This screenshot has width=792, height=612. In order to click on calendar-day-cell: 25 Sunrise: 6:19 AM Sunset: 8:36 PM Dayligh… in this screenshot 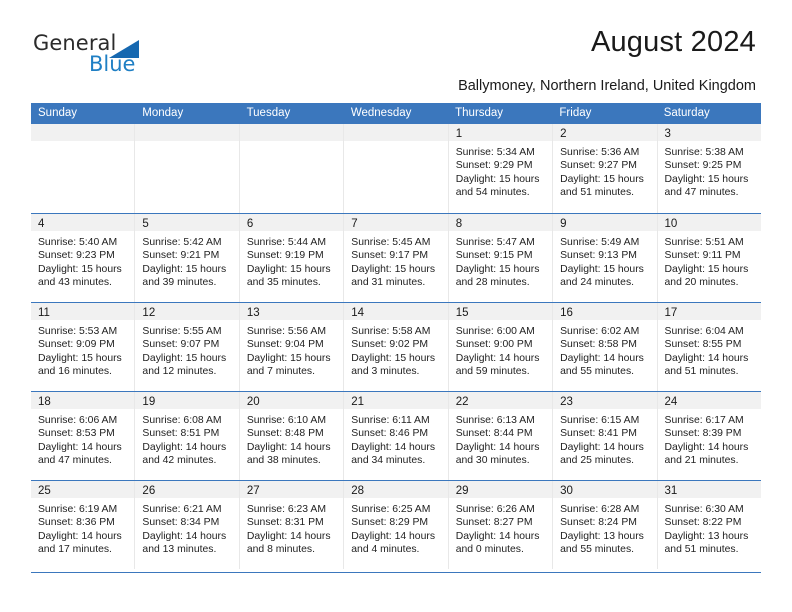, I will do `click(83, 525)`.